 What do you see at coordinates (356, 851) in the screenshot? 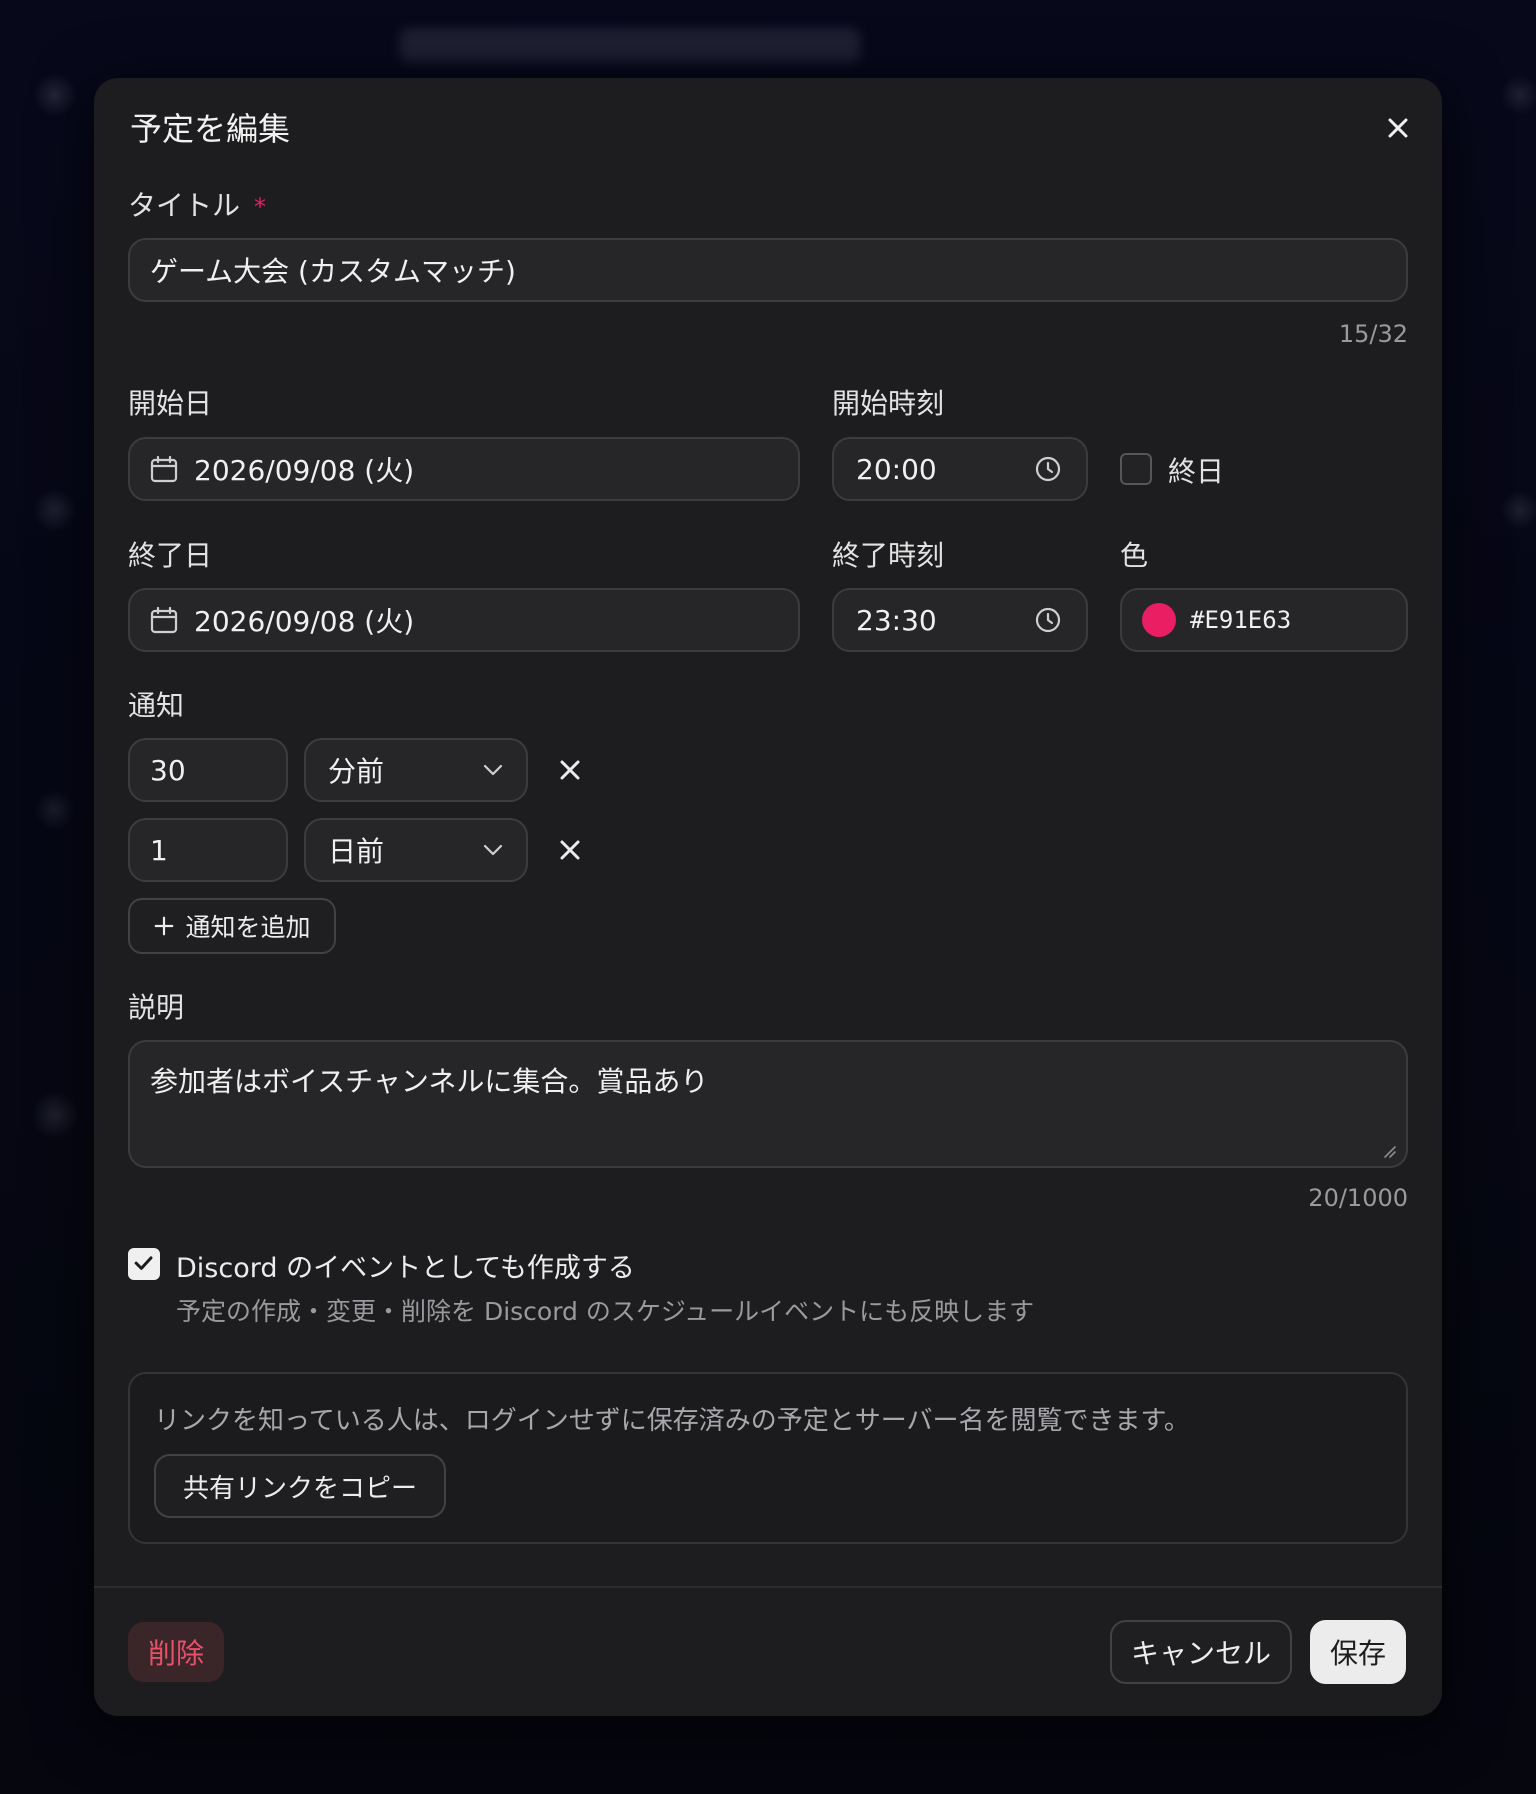
I see `notification-unit-value: 日前` at bounding box center [356, 851].